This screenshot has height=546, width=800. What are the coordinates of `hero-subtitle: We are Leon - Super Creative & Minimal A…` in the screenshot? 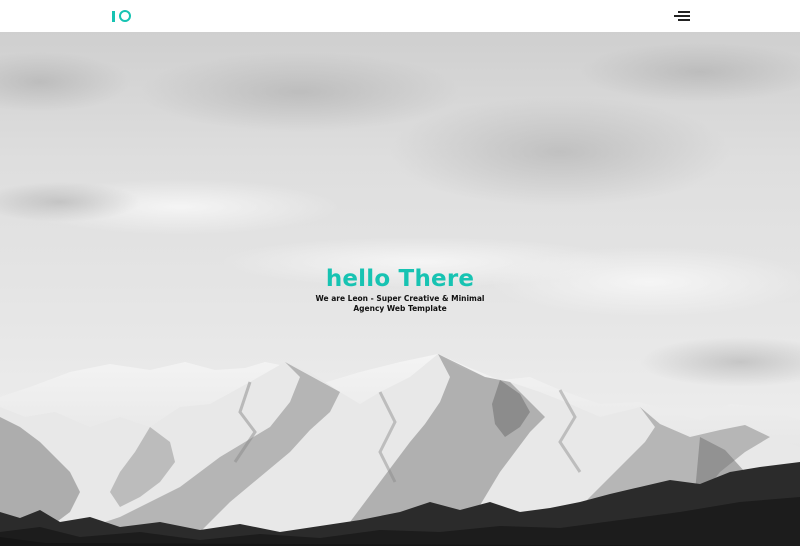 It's located at (400, 303).